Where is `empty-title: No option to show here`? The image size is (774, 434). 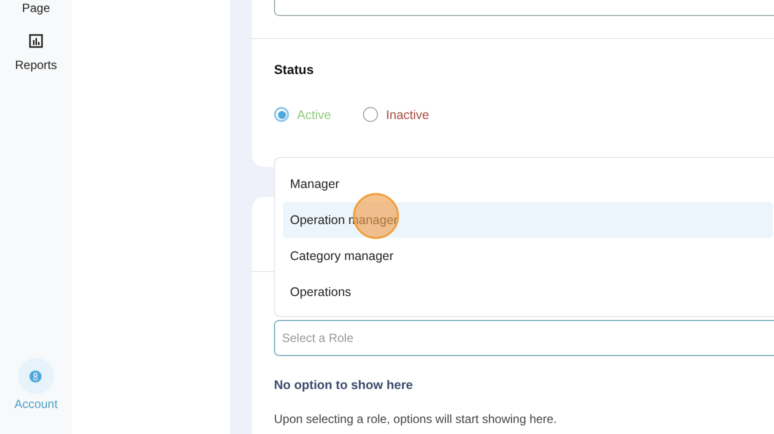 empty-title: No option to show here is located at coordinates (344, 385).